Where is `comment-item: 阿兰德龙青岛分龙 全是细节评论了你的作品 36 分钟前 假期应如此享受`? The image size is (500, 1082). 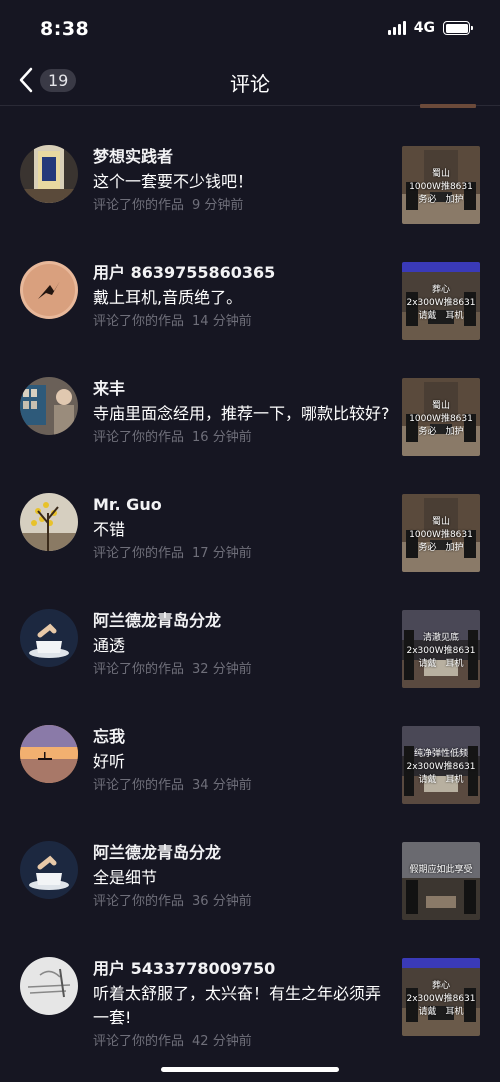
comment-item: 阿兰德龙青岛分龙 全是细节评论了你的作品 36 分钟前 假期应如此享受 is located at coordinates (250, 870).